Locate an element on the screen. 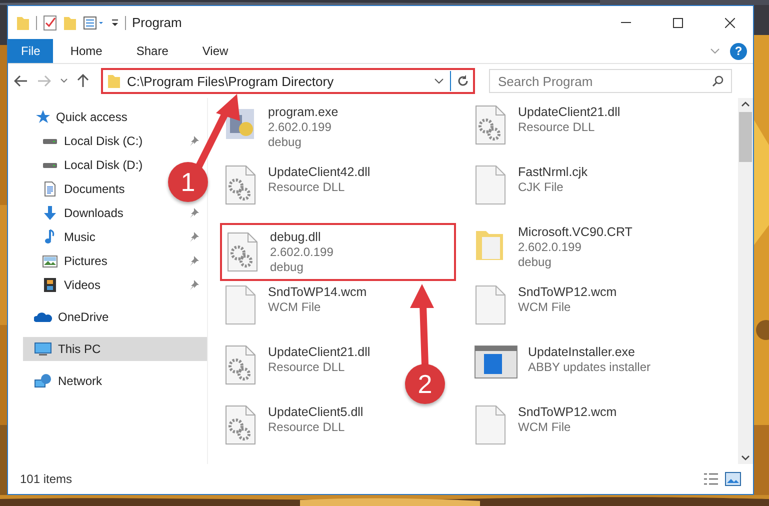 The height and width of the screenshot is (506, 769). item-count: 101 items is located at coordinates (46, 479).